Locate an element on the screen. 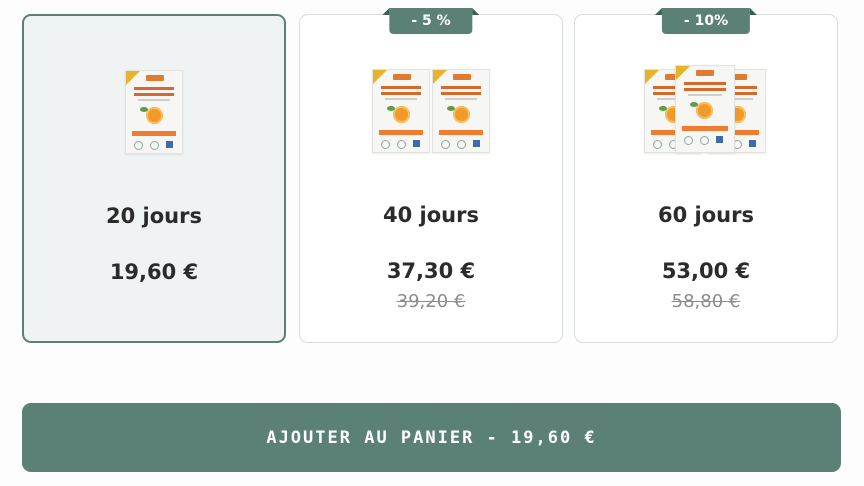  offer-price: 19,60 € is located at coordinates (154, 272).